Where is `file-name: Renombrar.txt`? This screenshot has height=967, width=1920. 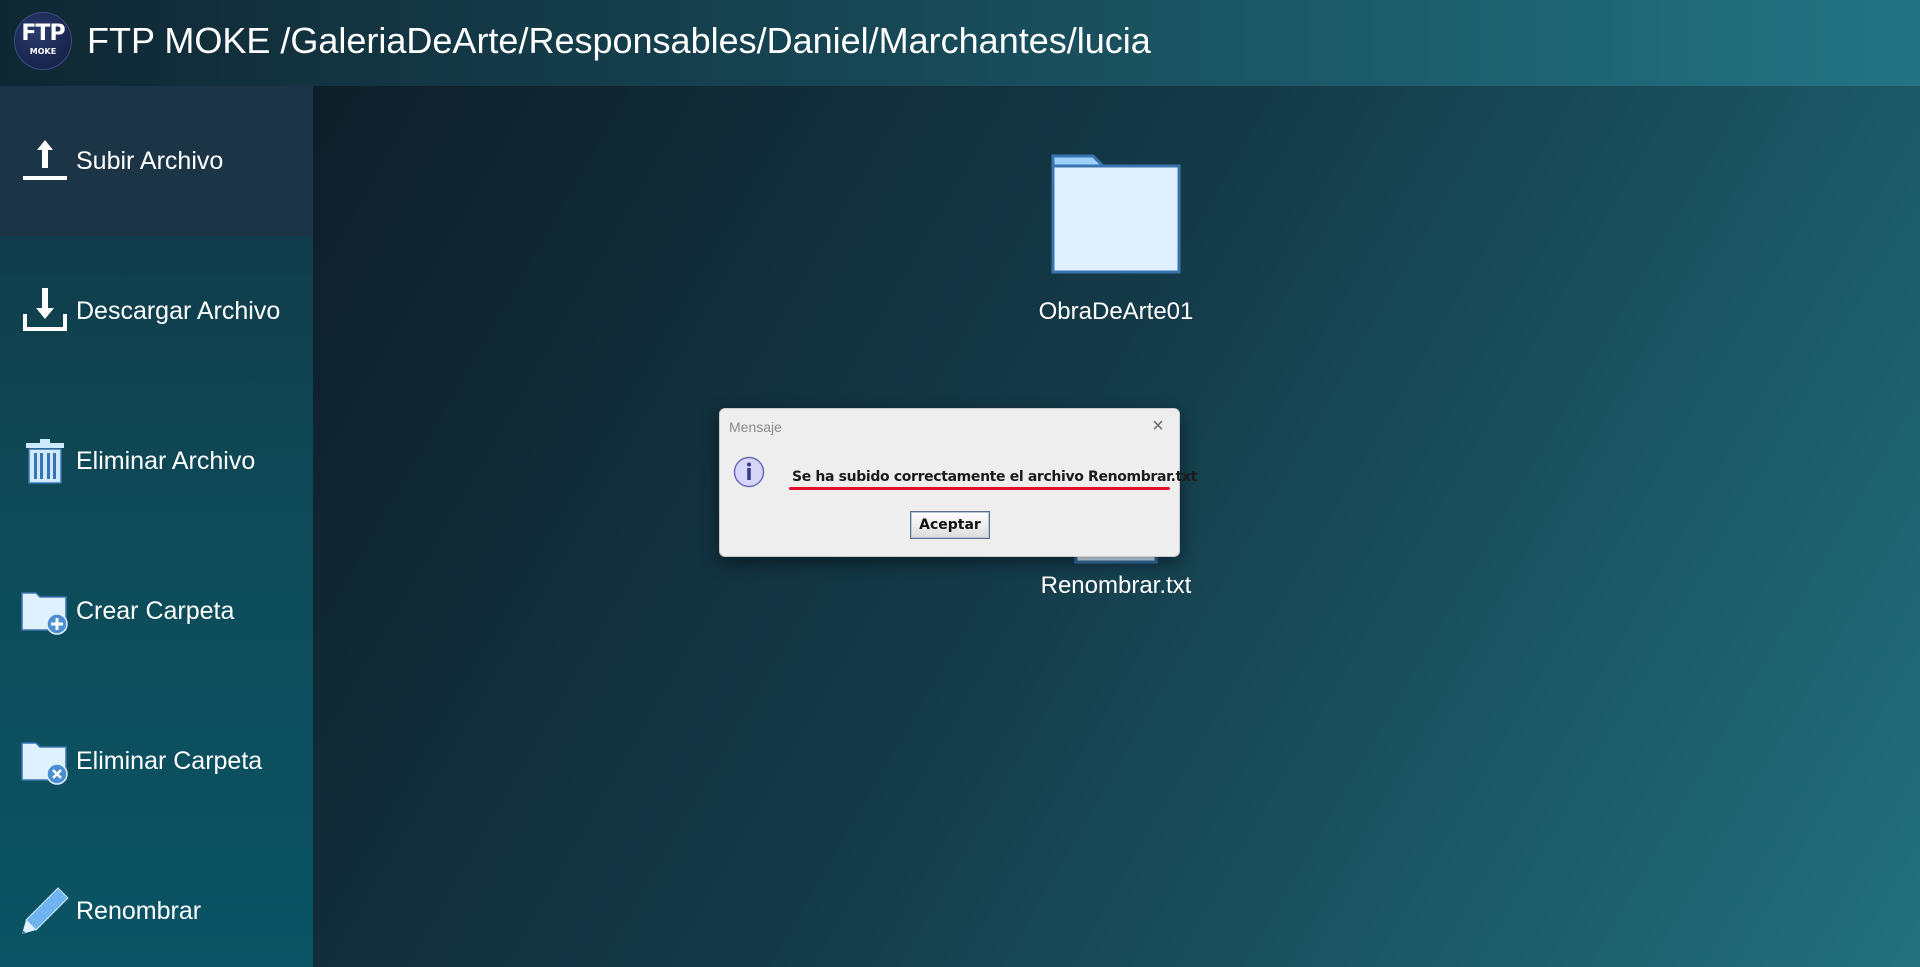 file-name: Renombrar.txt is located at coordinates (1116, 585).